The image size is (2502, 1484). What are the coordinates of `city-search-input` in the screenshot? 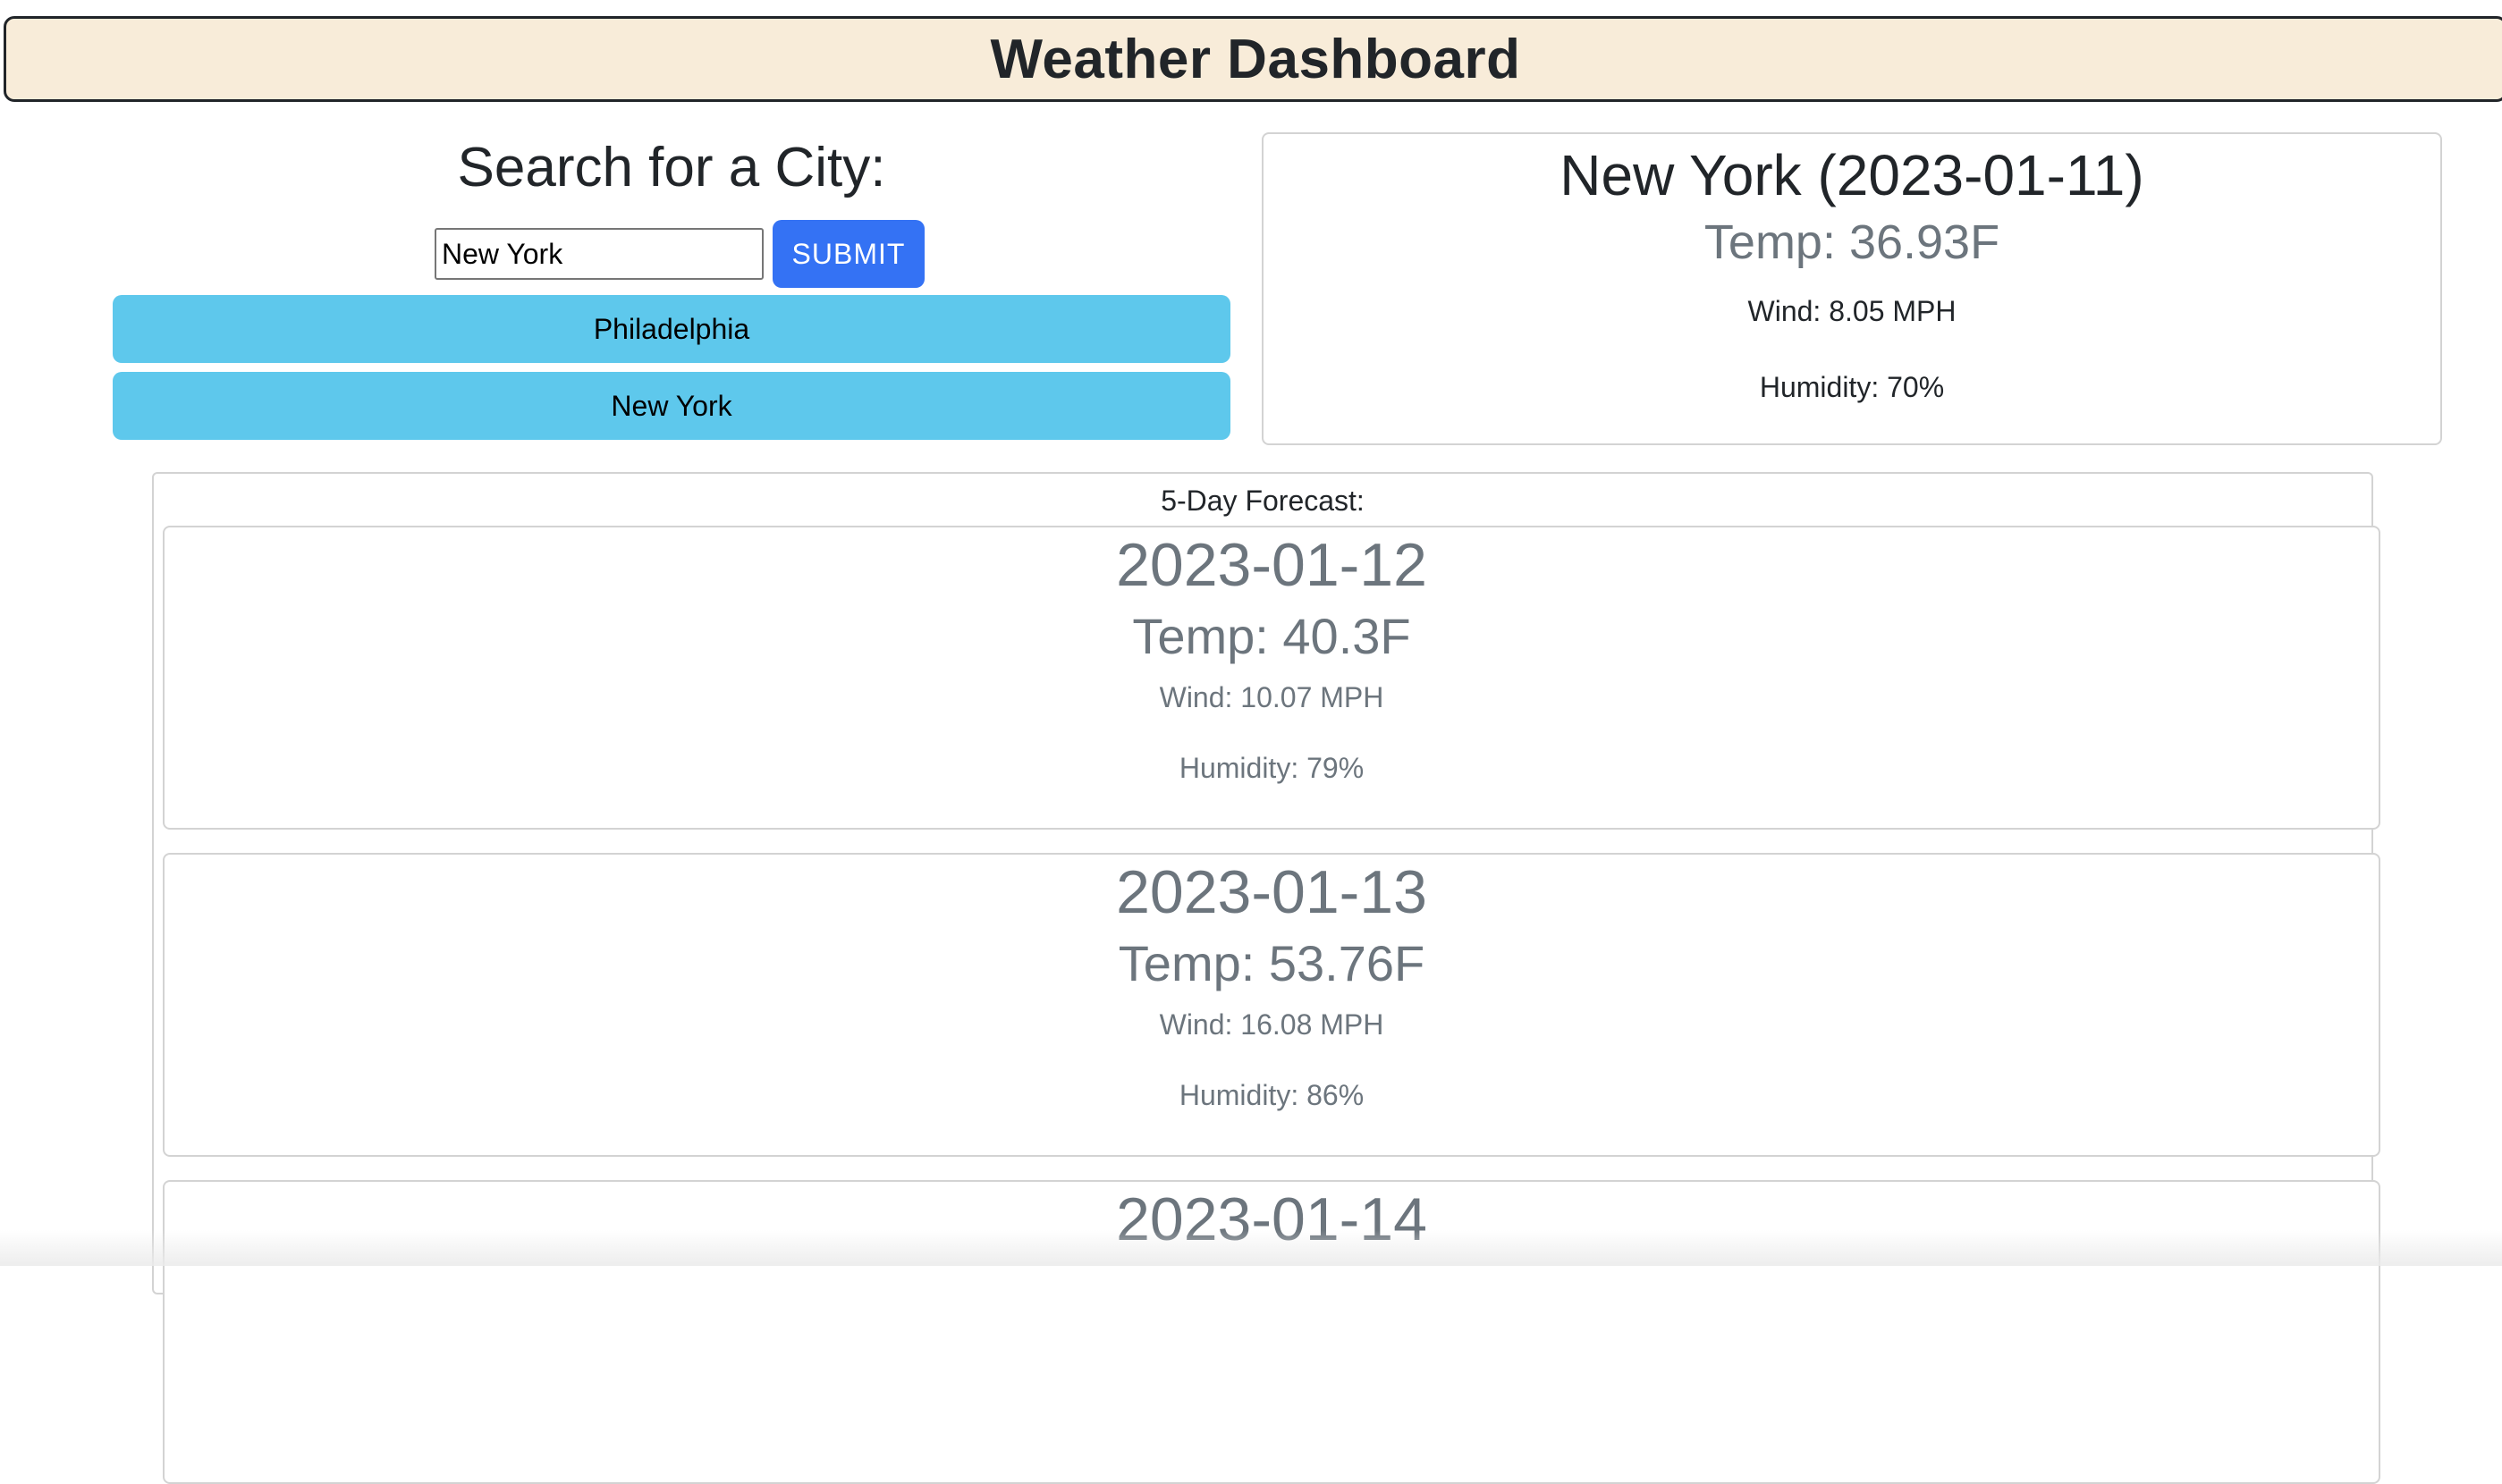 It's located at (599, 254).